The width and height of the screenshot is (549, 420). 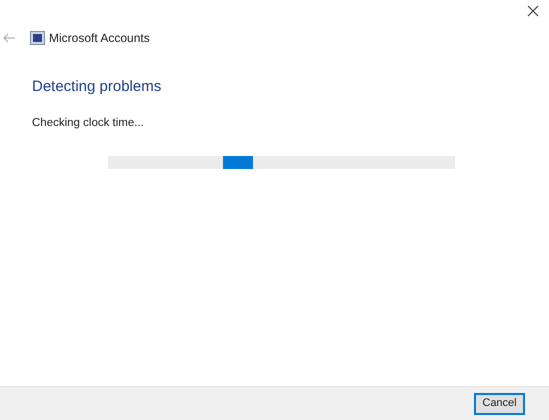 What do you see at coordinates (97, 87) in the screenshot?
I see `page-heading: Detecting problems` at bounding box center [97, 87].